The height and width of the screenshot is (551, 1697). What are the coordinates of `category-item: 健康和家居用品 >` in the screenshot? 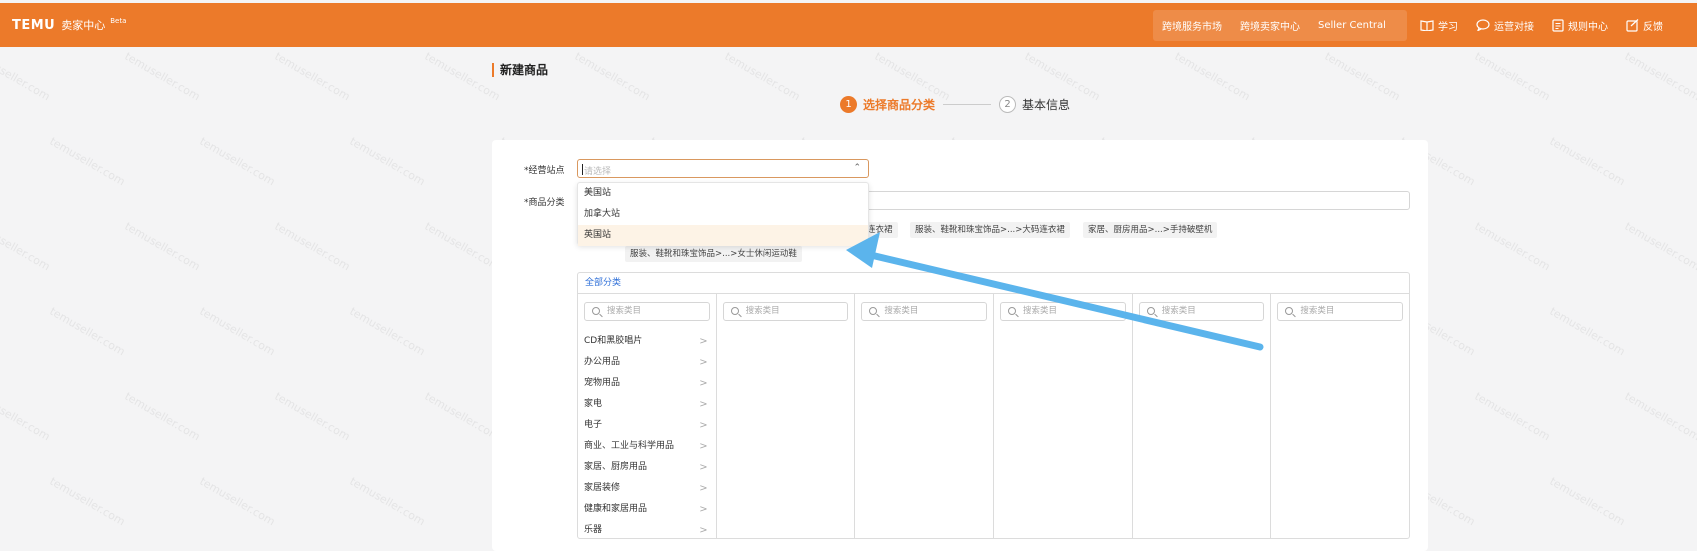 It's located at (647, 509).